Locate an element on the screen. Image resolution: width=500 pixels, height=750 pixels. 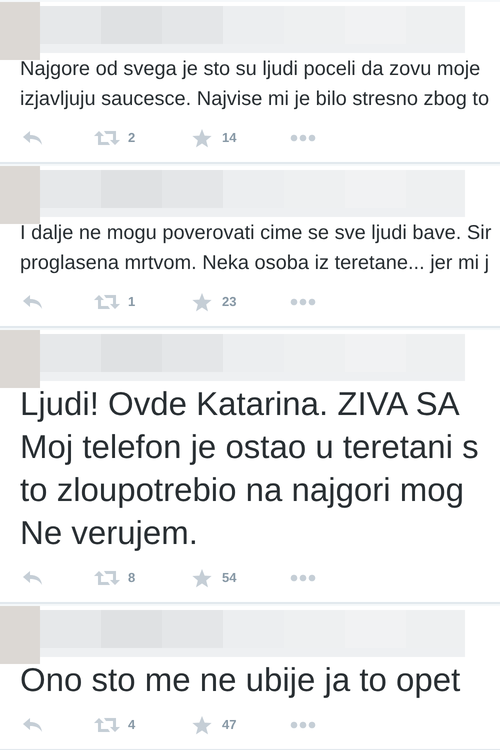
tweet-text: Ne verujem. is located at coordinates (109, 533).